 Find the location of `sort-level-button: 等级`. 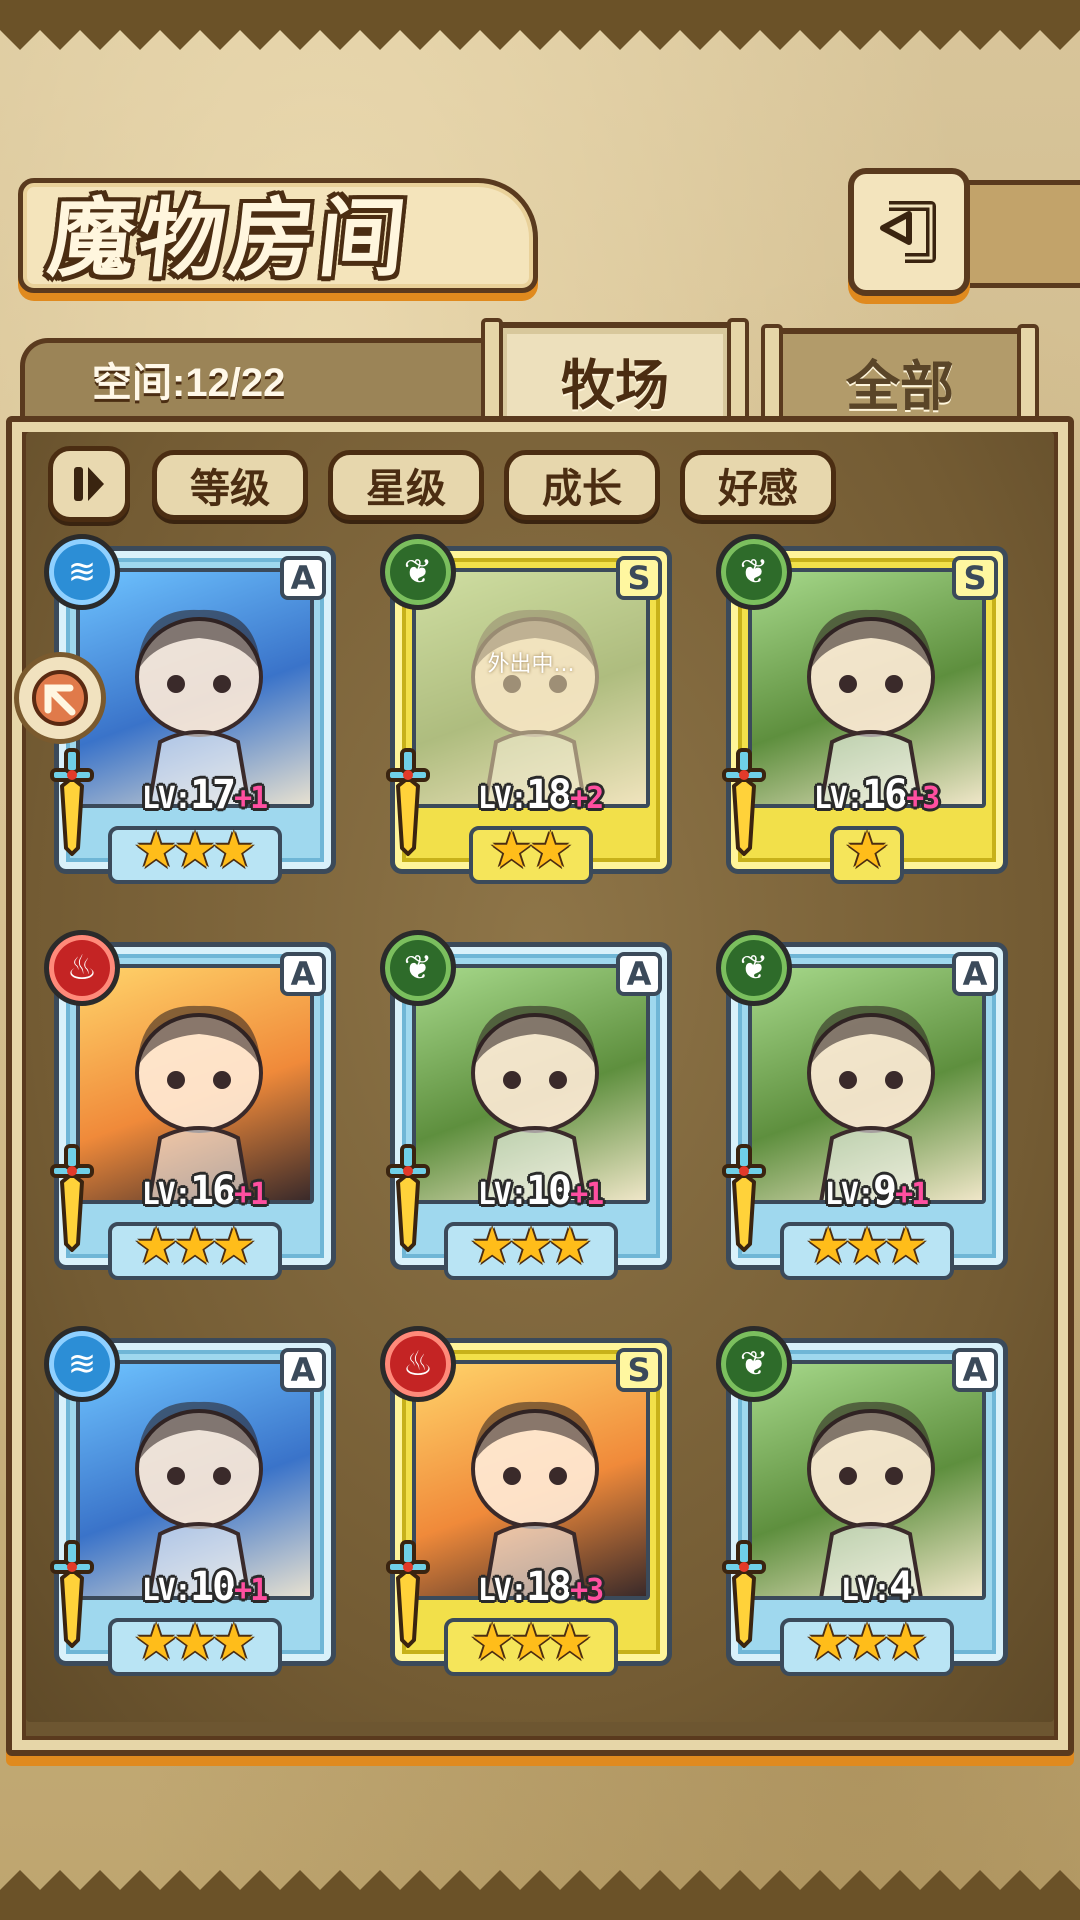

sort-level-button: 等级 is located at coordinates (230, 485).